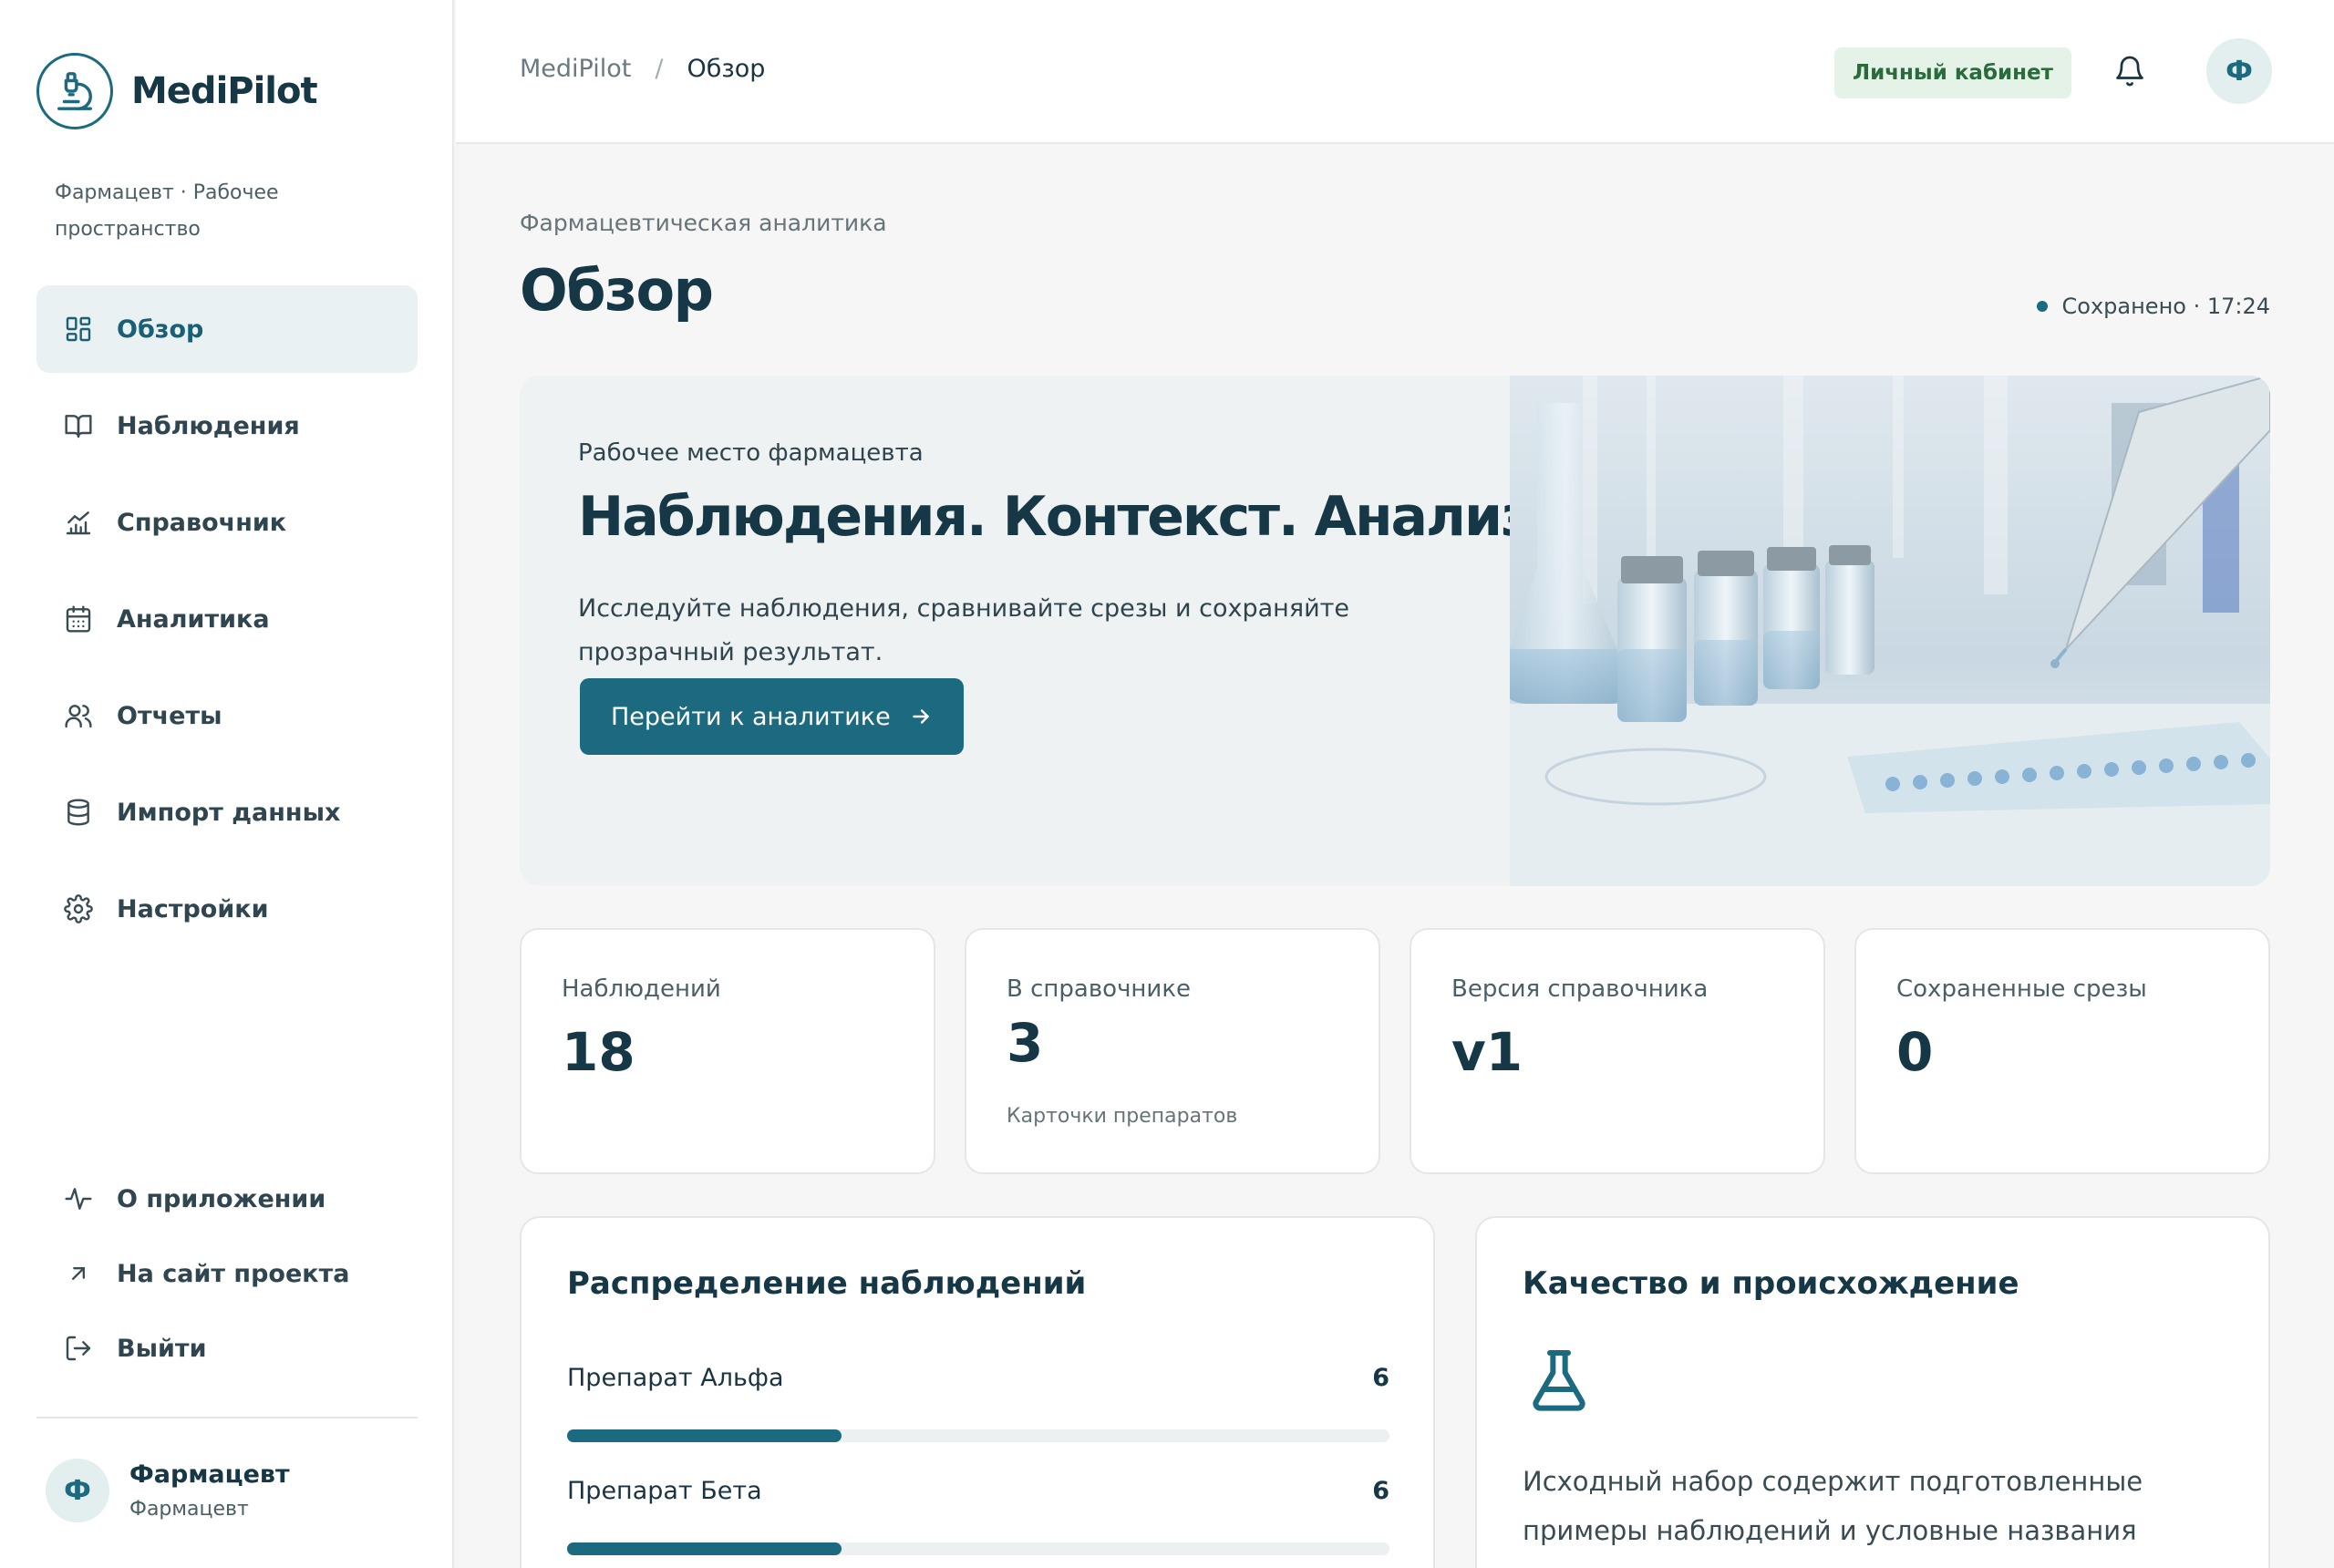  What do you see at coordinates (1099, 989) in the screenshot?
I see `stat-label: В справочнике` at bounding box center [1099, 989].